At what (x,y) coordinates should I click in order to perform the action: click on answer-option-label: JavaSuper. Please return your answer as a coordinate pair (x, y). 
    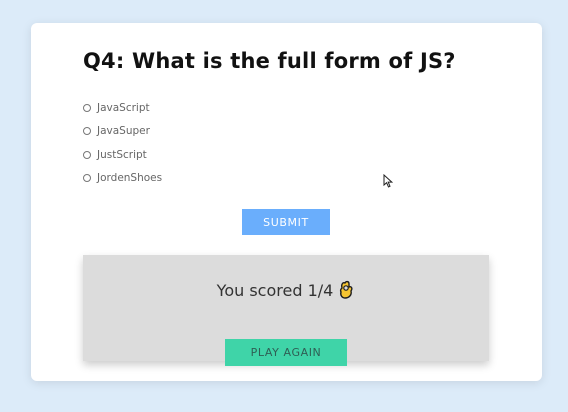
    Looking at the image, I should click on (123, 131).